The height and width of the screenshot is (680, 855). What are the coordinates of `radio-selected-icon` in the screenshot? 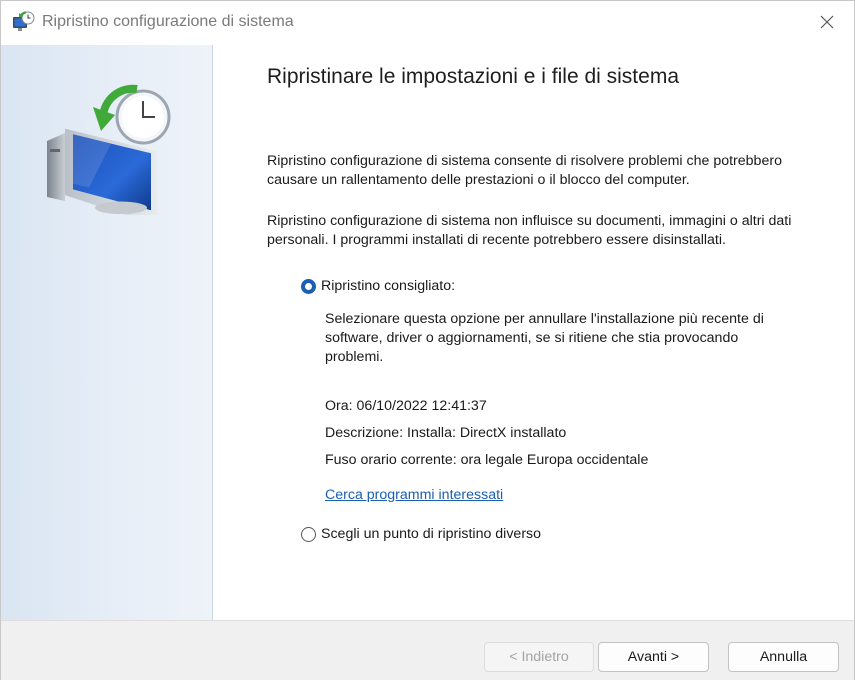 It's located at (308, 286).